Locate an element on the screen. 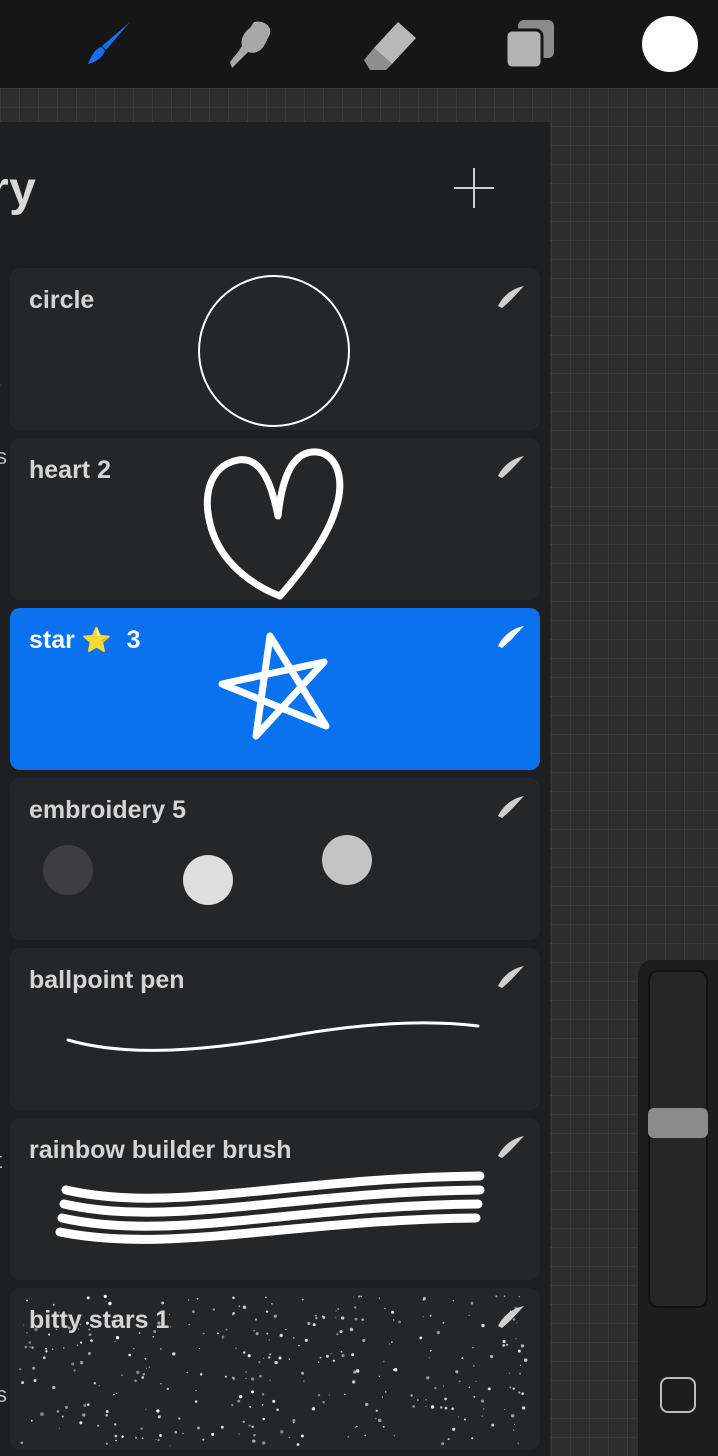 This screenshot has height=1456, width=718. modify-button is located at coordinates (678, 1395).